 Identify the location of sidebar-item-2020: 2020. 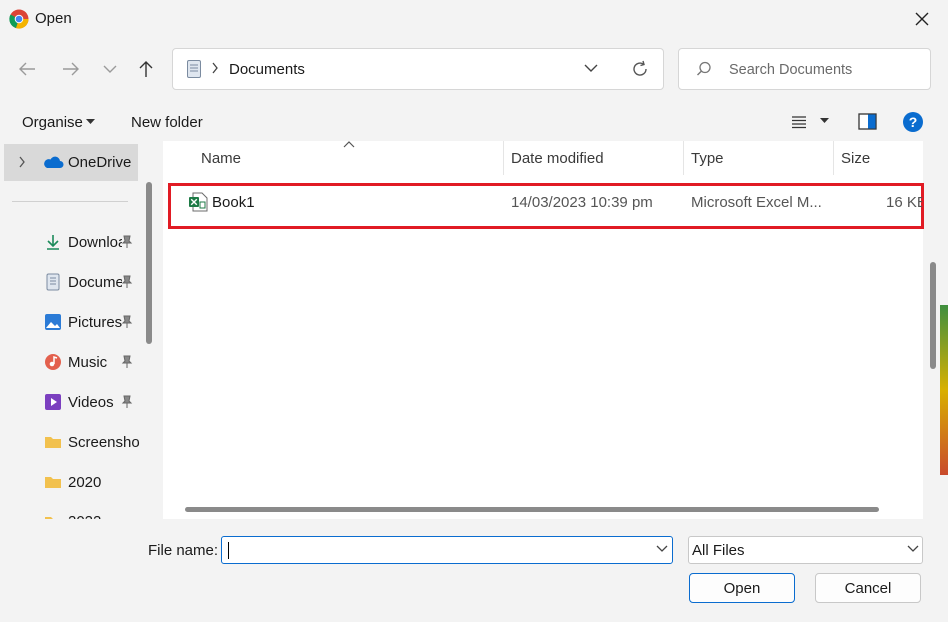
(83, 482).